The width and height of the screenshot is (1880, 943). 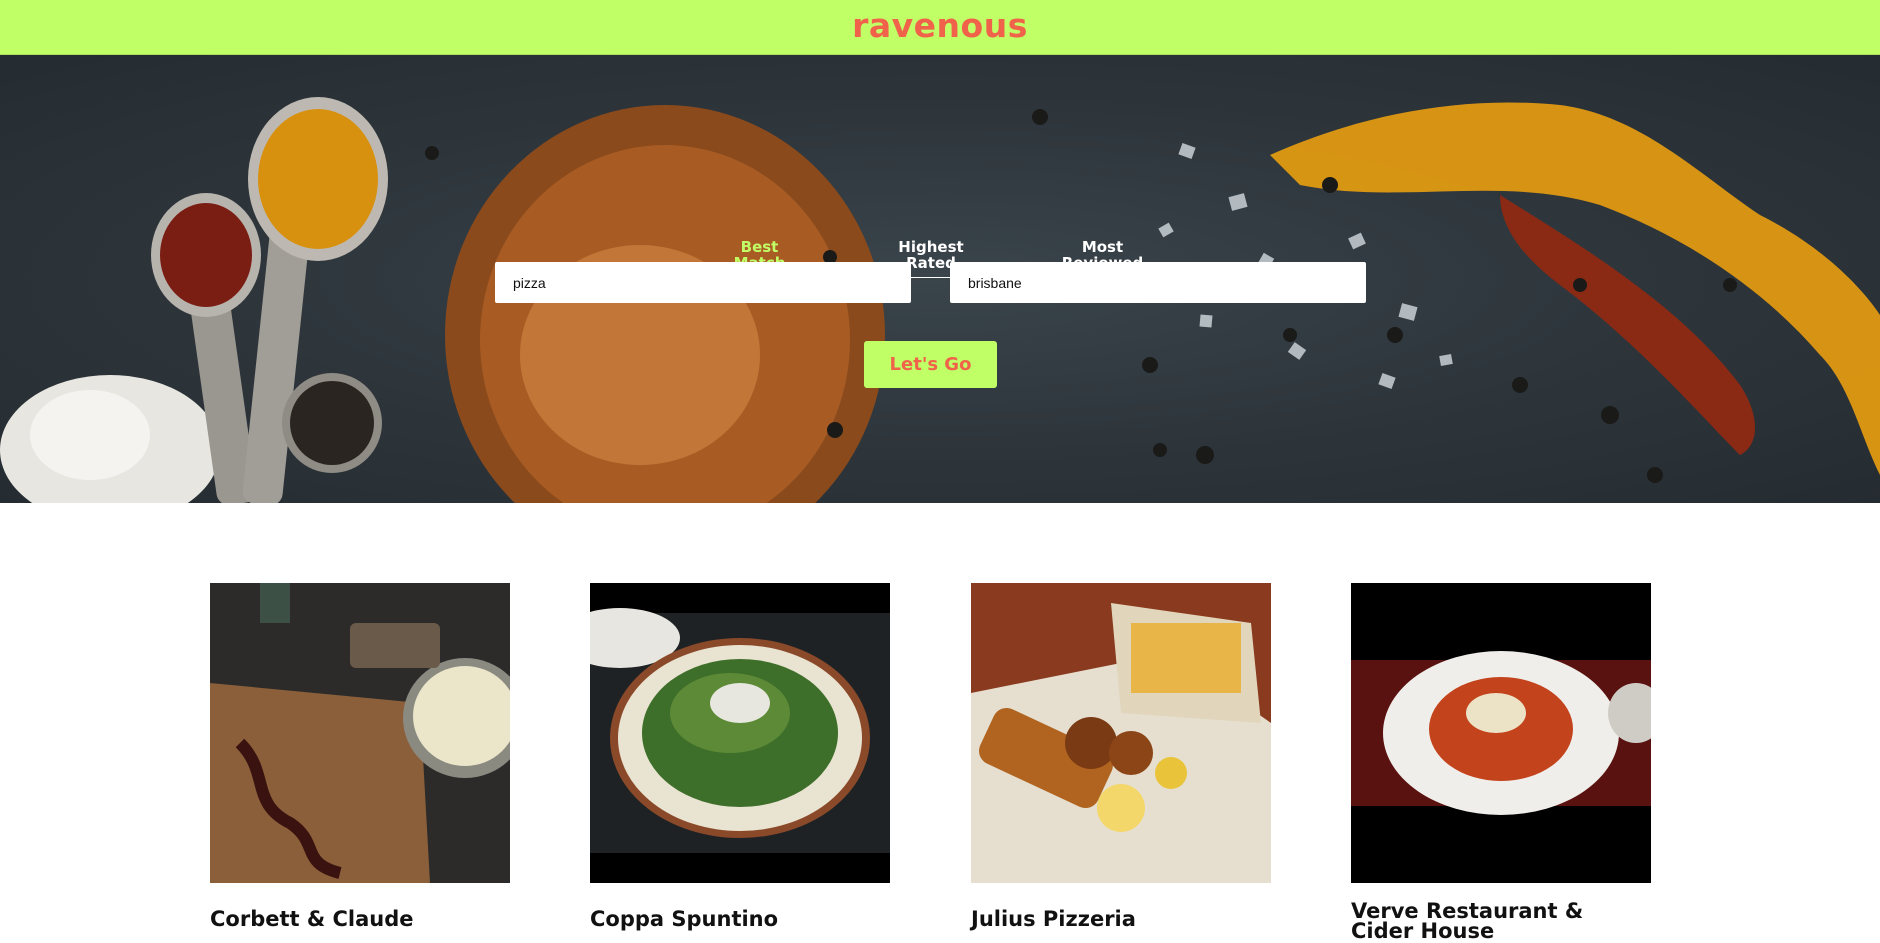 I want to click on business-card: Julius Pizzeria, so click(x=1121, y=757).